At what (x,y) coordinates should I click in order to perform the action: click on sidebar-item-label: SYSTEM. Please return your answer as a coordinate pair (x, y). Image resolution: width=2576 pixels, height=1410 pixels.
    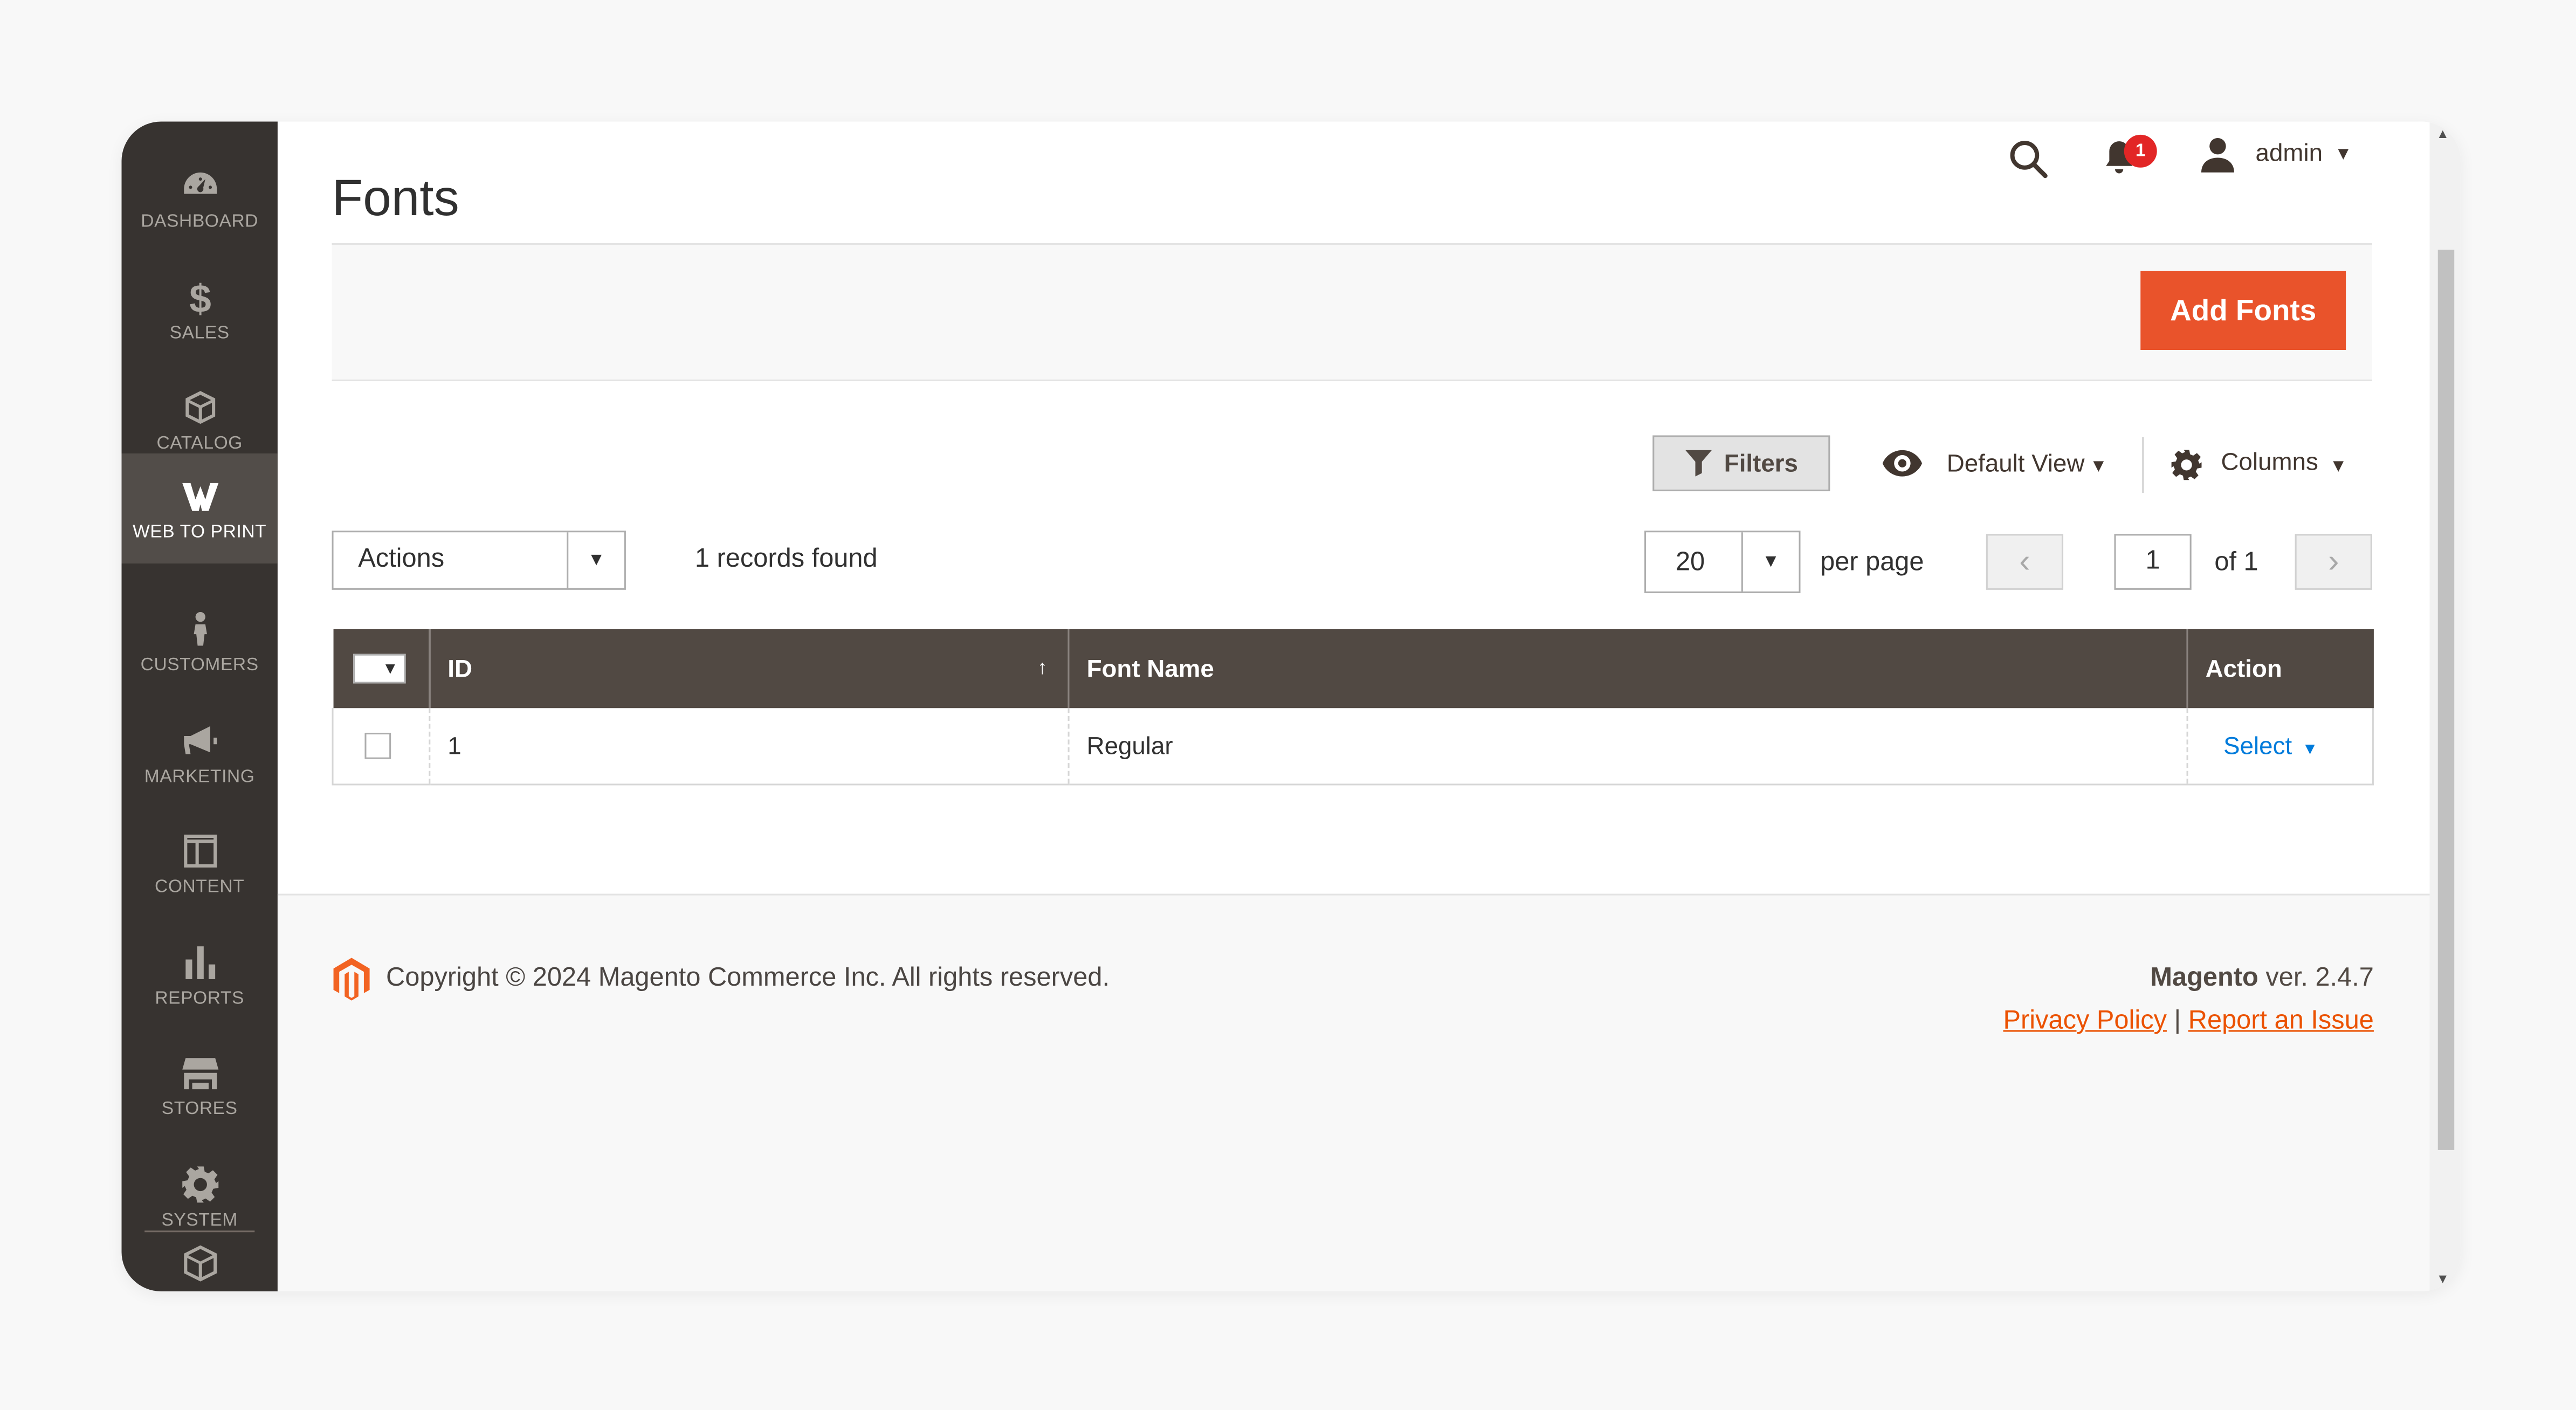
    Looking at the image, I should click on (199, 1220).